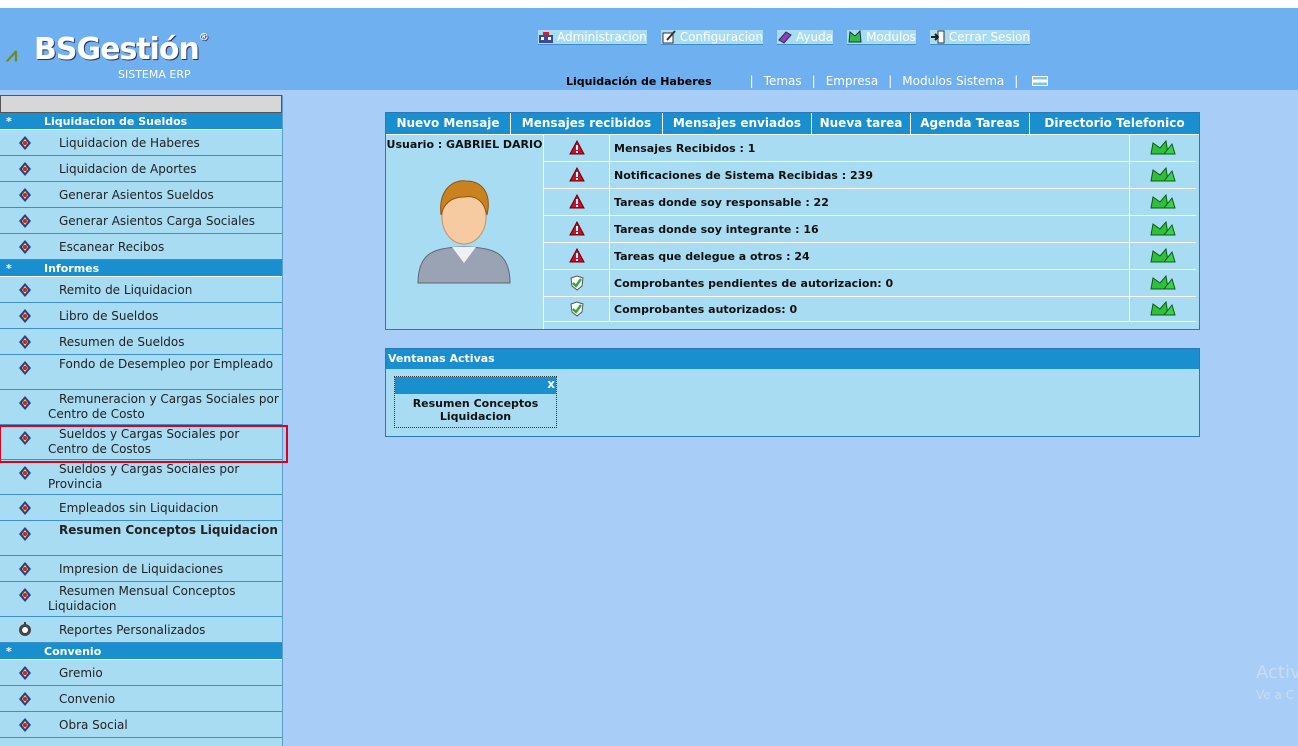 Image resolution: width=1298 pixels, height=746 pixels. I want to click on active-window-label: Resumen Conceptos Liquidacion, so click(475, 410).